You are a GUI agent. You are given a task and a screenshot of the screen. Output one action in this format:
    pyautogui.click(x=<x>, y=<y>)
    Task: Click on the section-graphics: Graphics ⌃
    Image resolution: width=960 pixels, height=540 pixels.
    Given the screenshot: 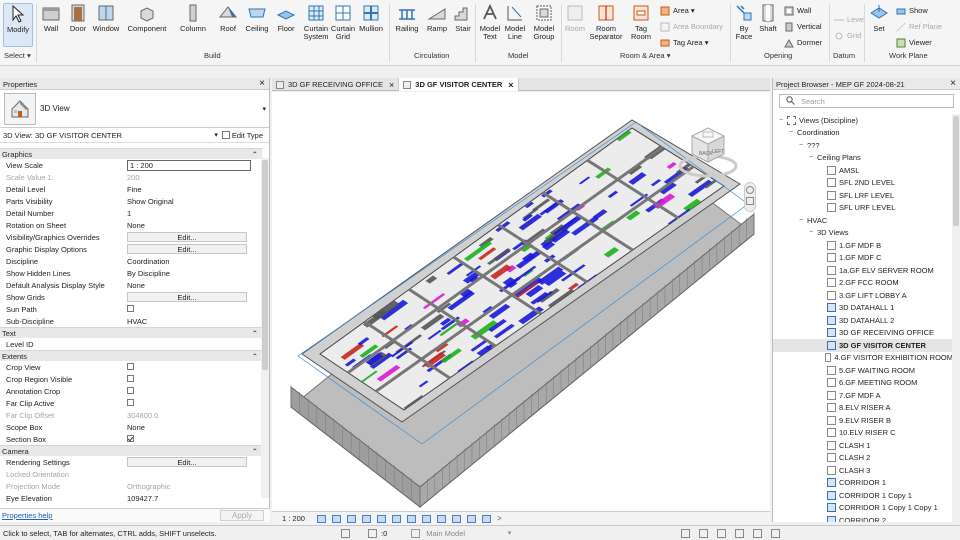 What is the action you would take?
    pyautogui.click(x=131, y=153)
    